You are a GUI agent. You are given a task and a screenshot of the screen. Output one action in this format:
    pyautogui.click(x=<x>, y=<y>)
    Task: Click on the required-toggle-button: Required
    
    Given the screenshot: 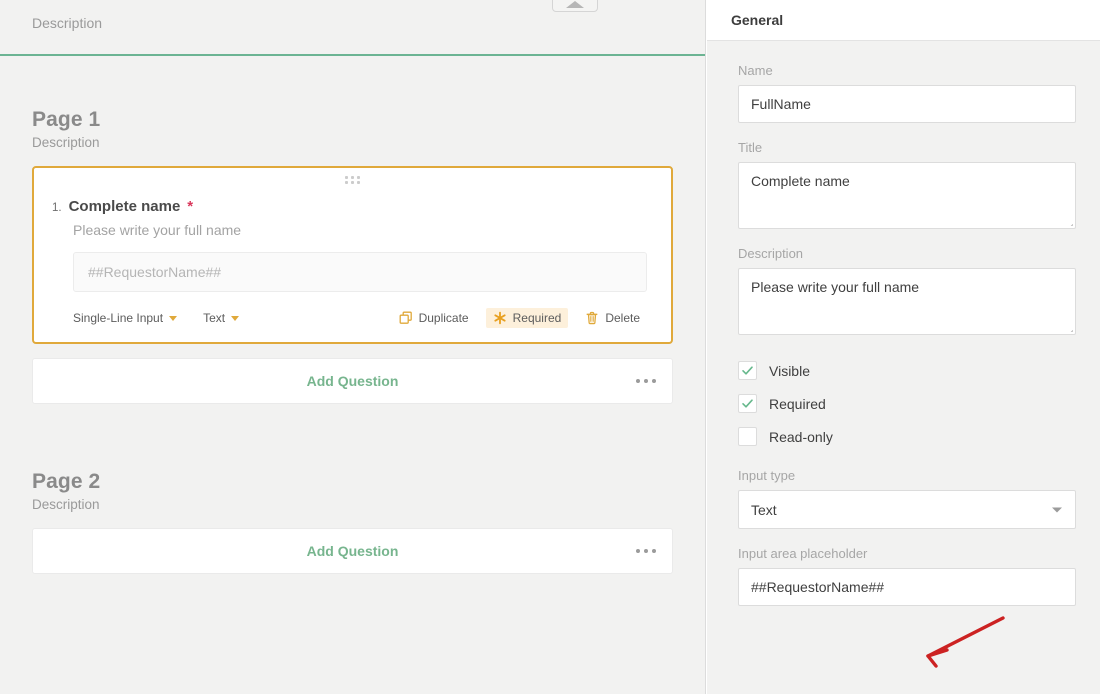 What is the action you would take?
    pyautogui.click(x=527, y=318)
    